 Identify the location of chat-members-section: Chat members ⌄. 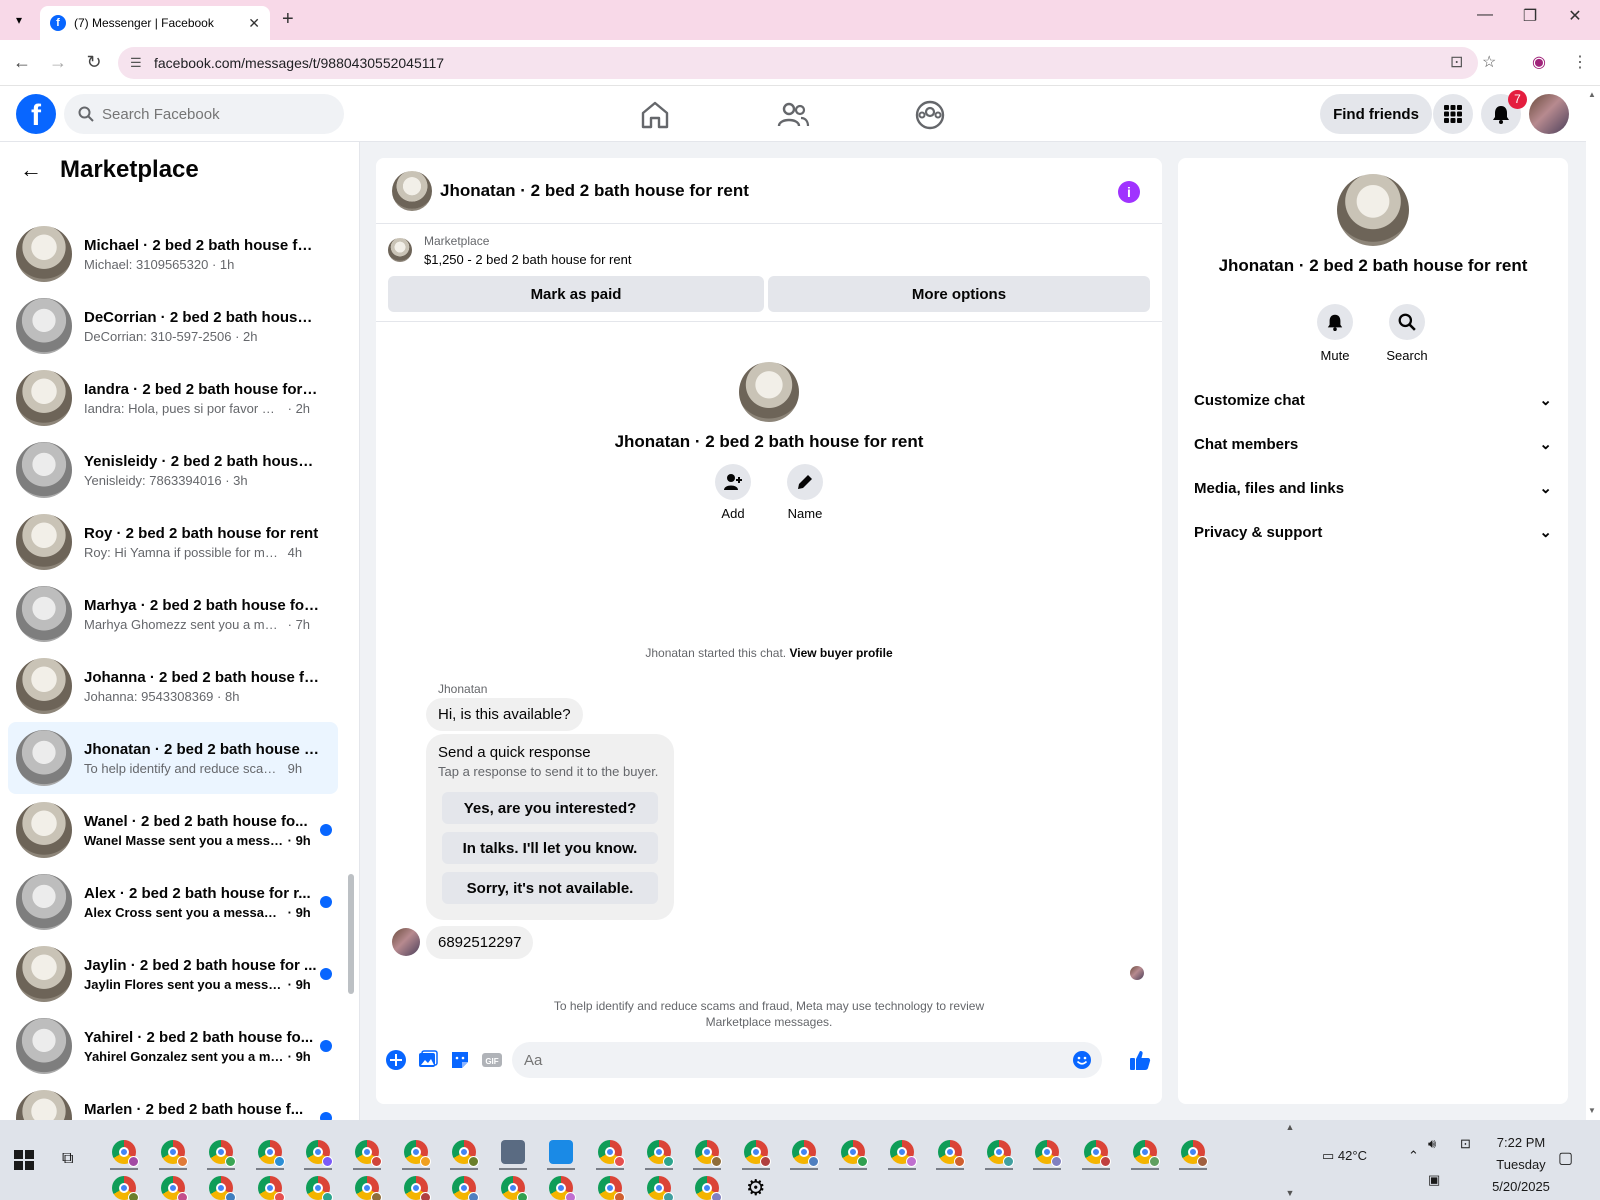
(1373, 444).